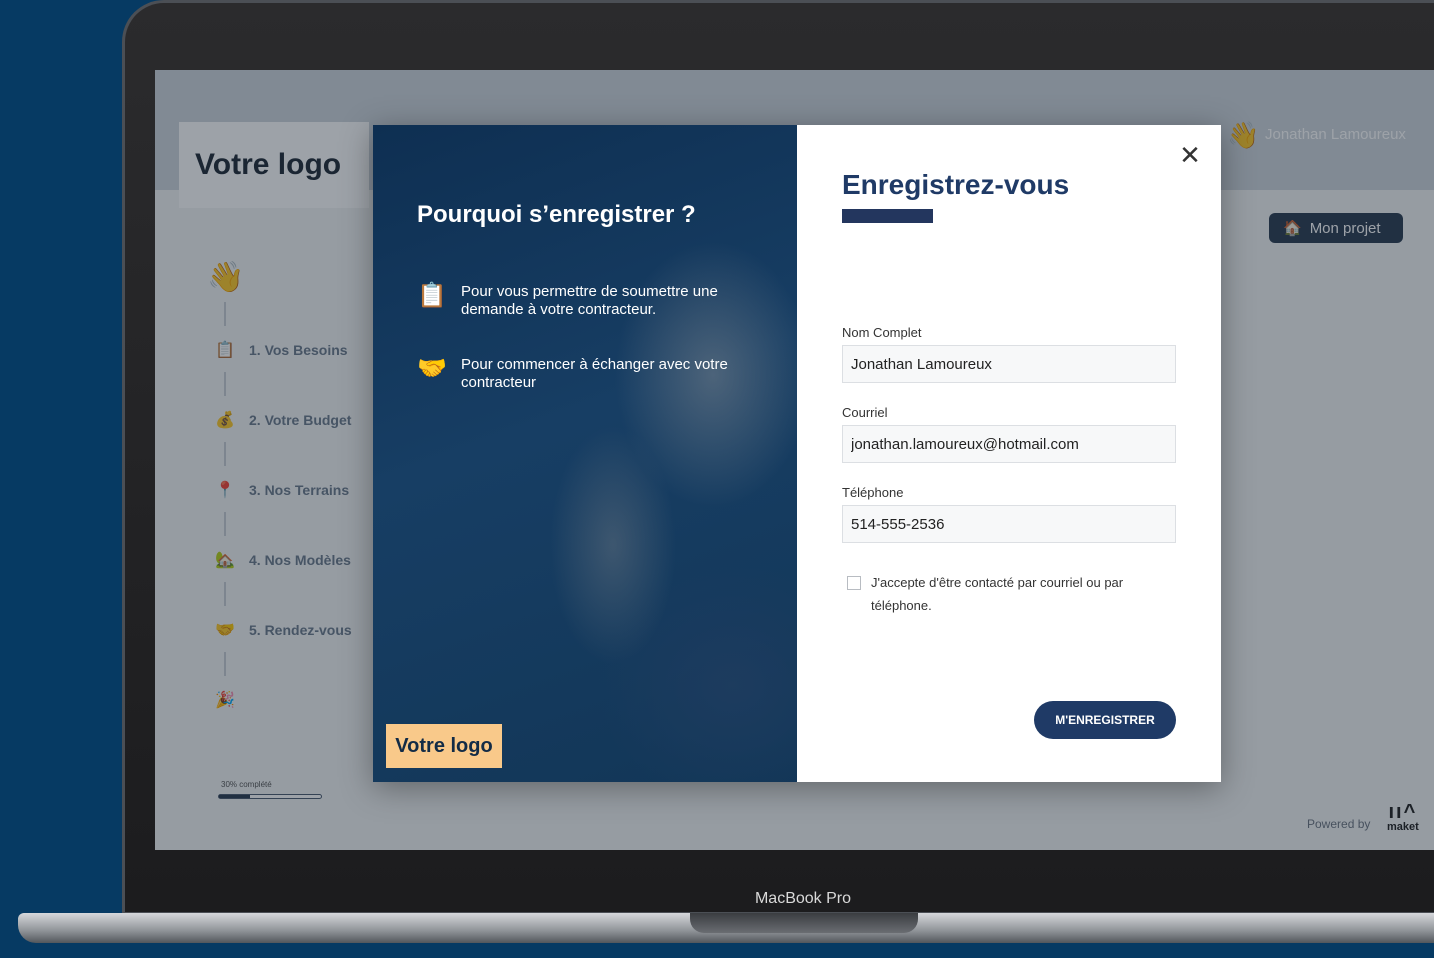  What do you see at coordinates (1009, 524) in the screenshot?
I see `phone-field` at bounding box center [1009, 524].